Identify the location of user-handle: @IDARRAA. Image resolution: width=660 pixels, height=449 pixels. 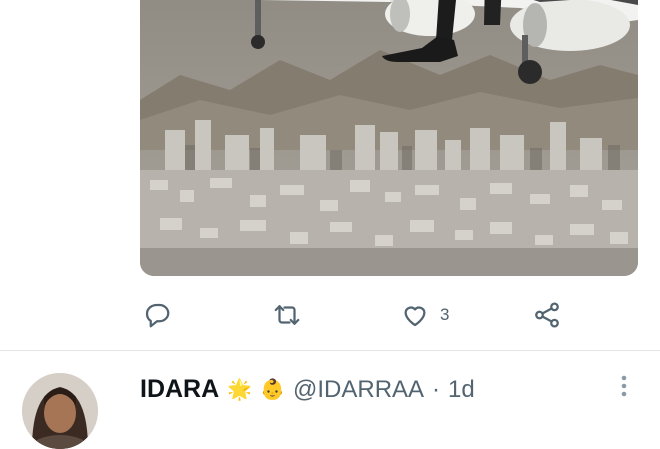
(358, 390).